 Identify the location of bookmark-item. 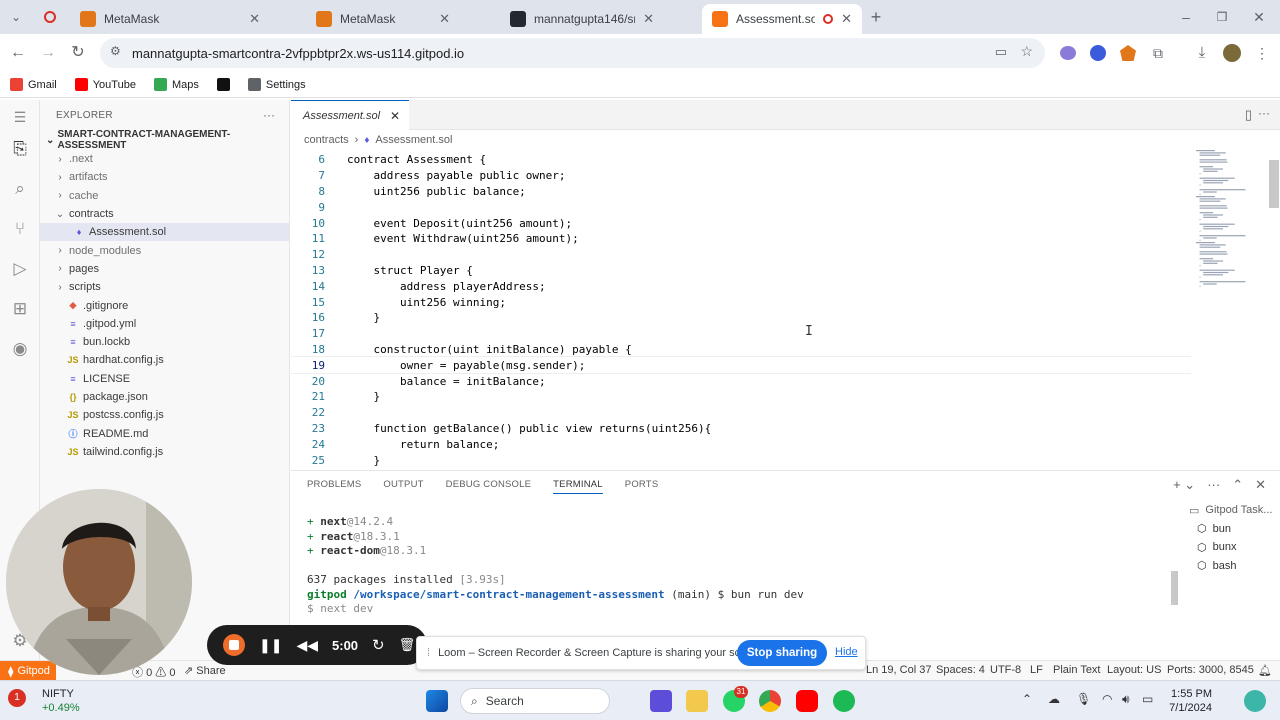
(223, 84).